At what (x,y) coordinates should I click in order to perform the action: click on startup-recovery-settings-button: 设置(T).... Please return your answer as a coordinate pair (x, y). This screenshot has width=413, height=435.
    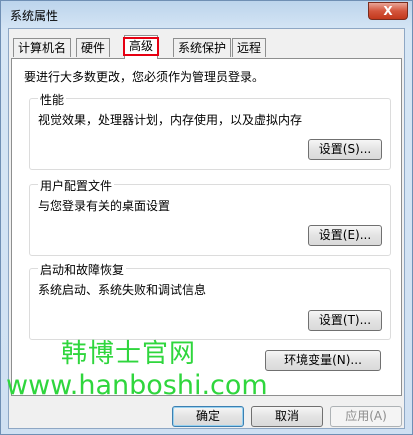
    Looking at the image, I should click on (345, 320).